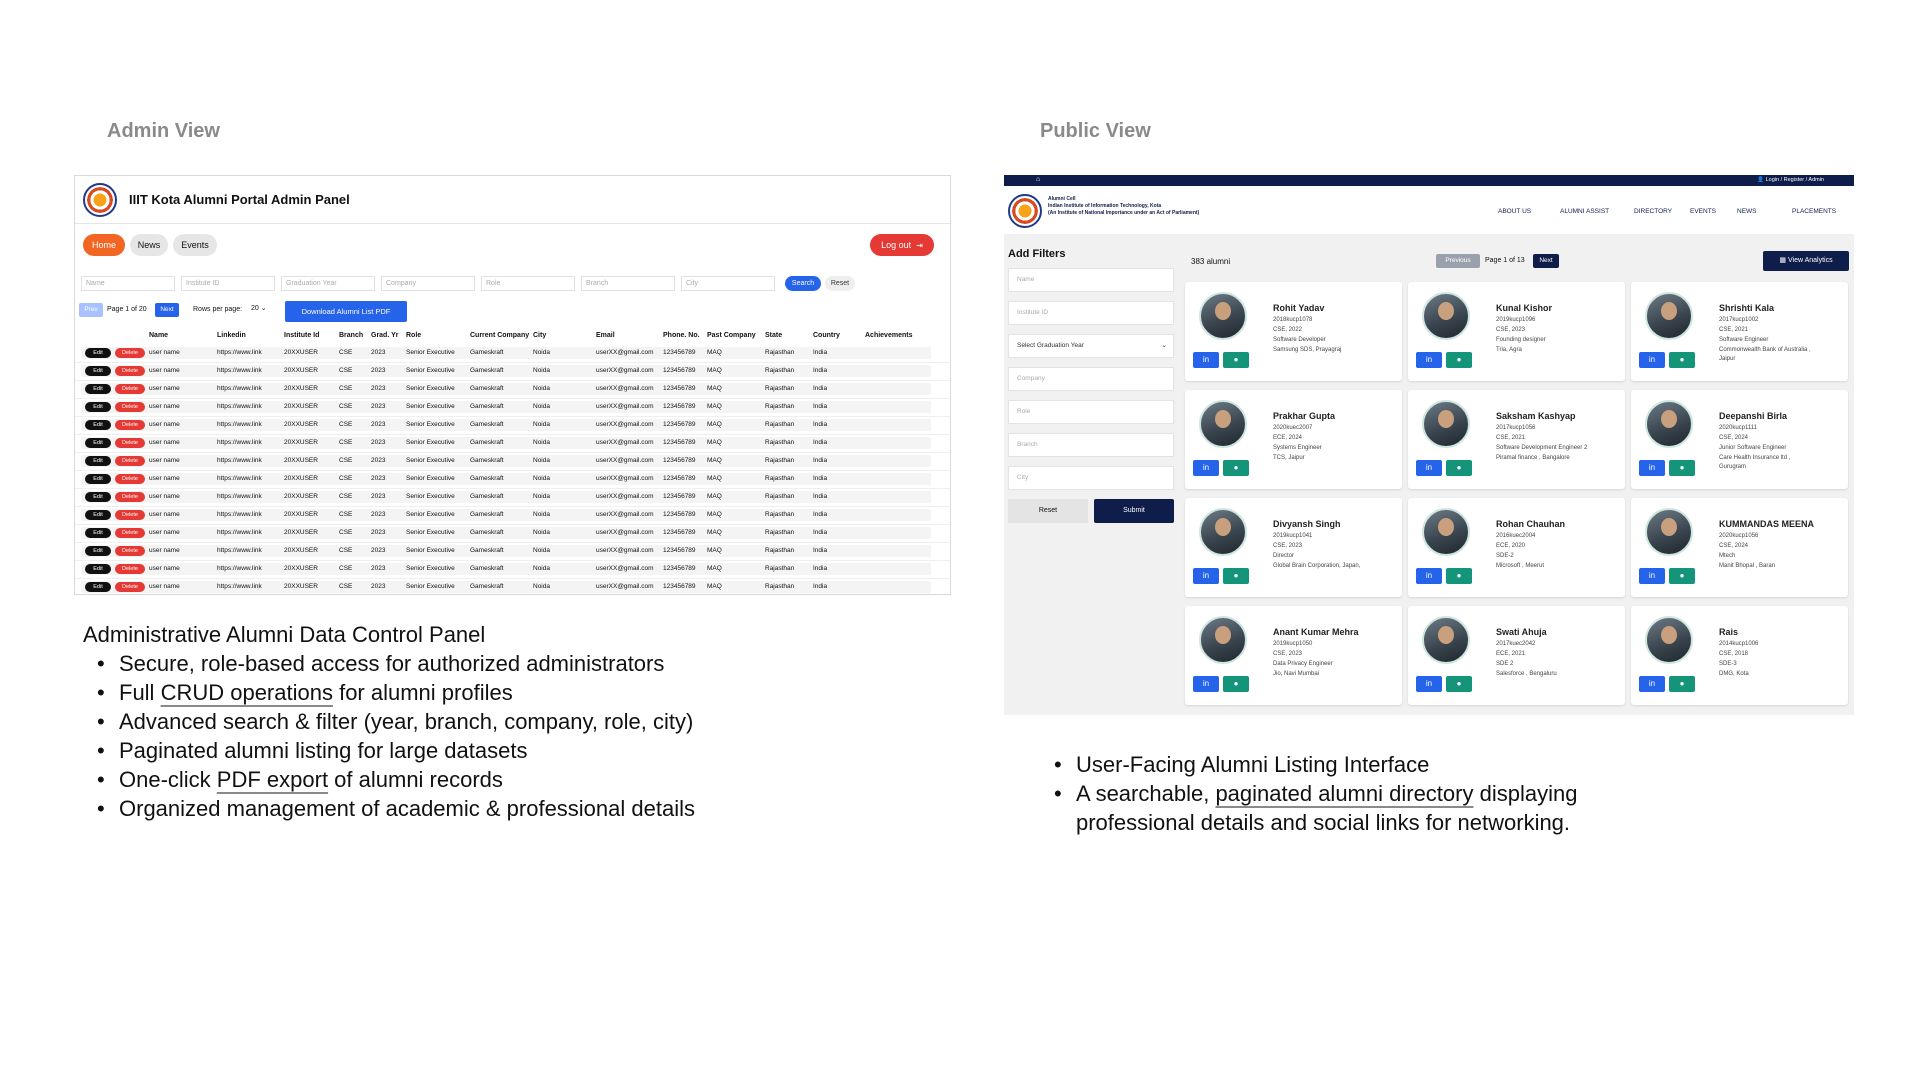 The width and height of the screenshot is (1920, 1080). Describe the element at coordinates (1521, 632) in the screenshot. I see `alumni-name: Swati Ahuja` at that location.